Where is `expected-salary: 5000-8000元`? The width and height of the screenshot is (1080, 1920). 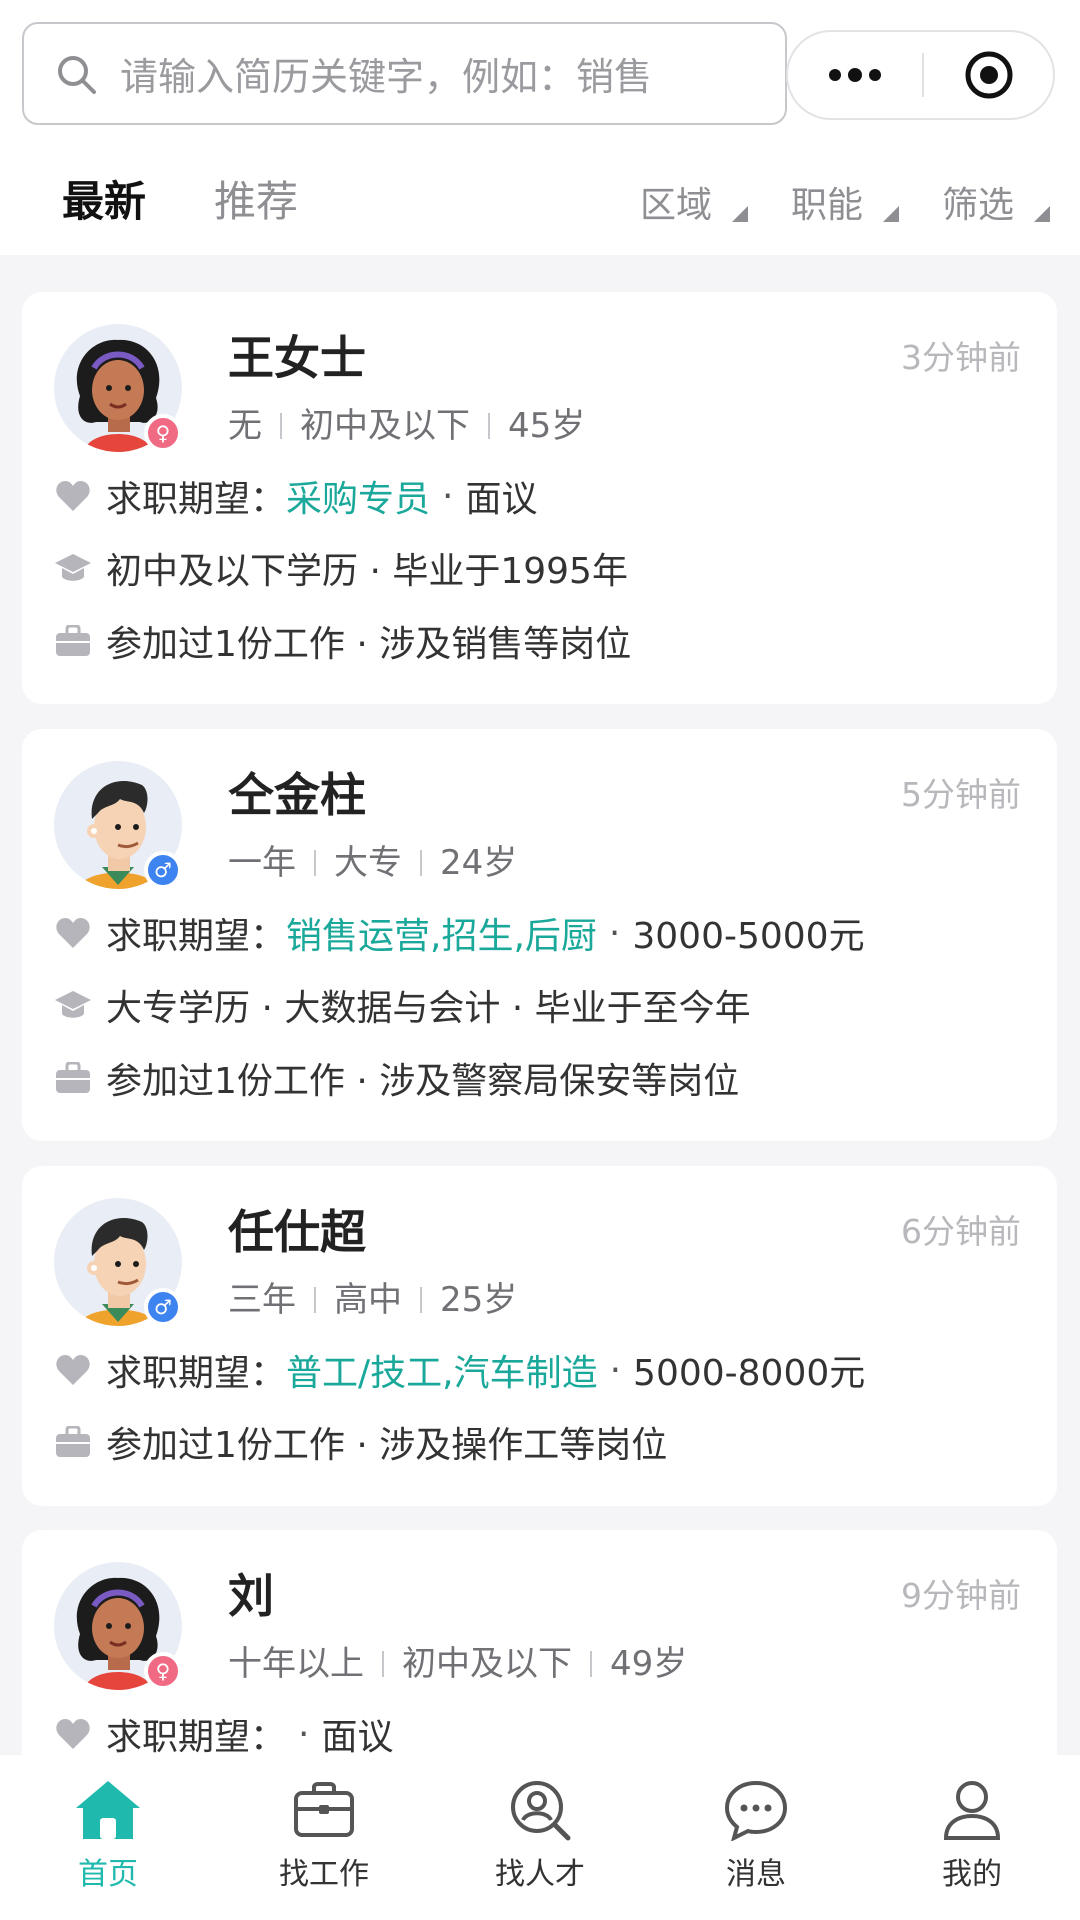 expected-salary: 5000-8000元 is located at coordinates (749, 1373).